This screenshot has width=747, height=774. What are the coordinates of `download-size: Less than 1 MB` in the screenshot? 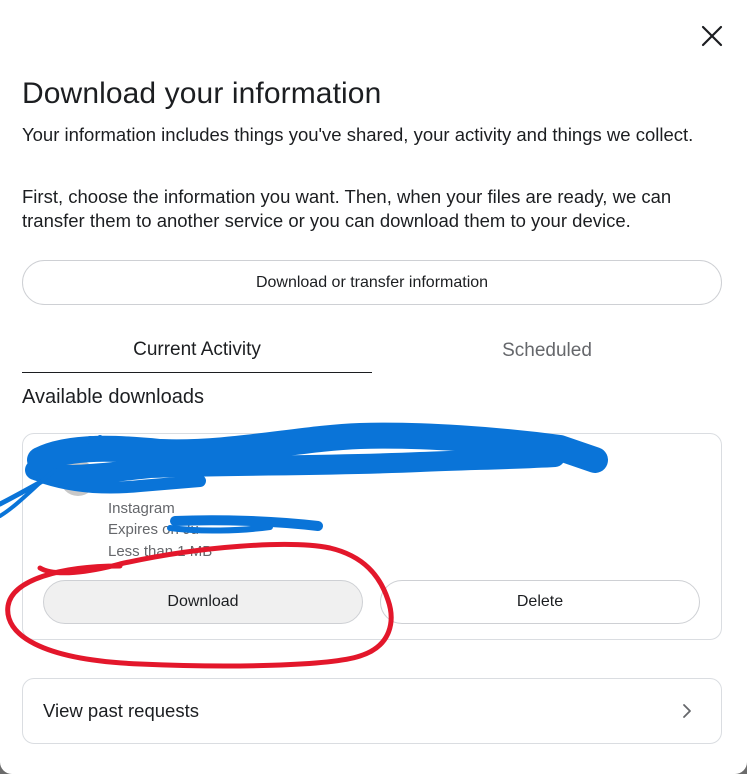 It's located at (160, 551).